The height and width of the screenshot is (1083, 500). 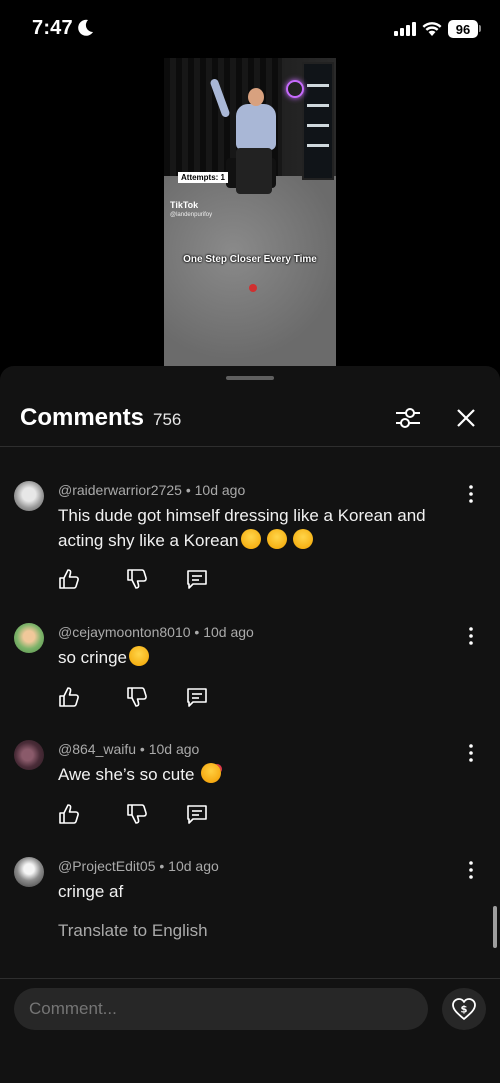 What do you see at coordinates (250, 259) in the screenshot?
I see `video-caption: One Step Closer Every Time` at bounding box center [250, 259].